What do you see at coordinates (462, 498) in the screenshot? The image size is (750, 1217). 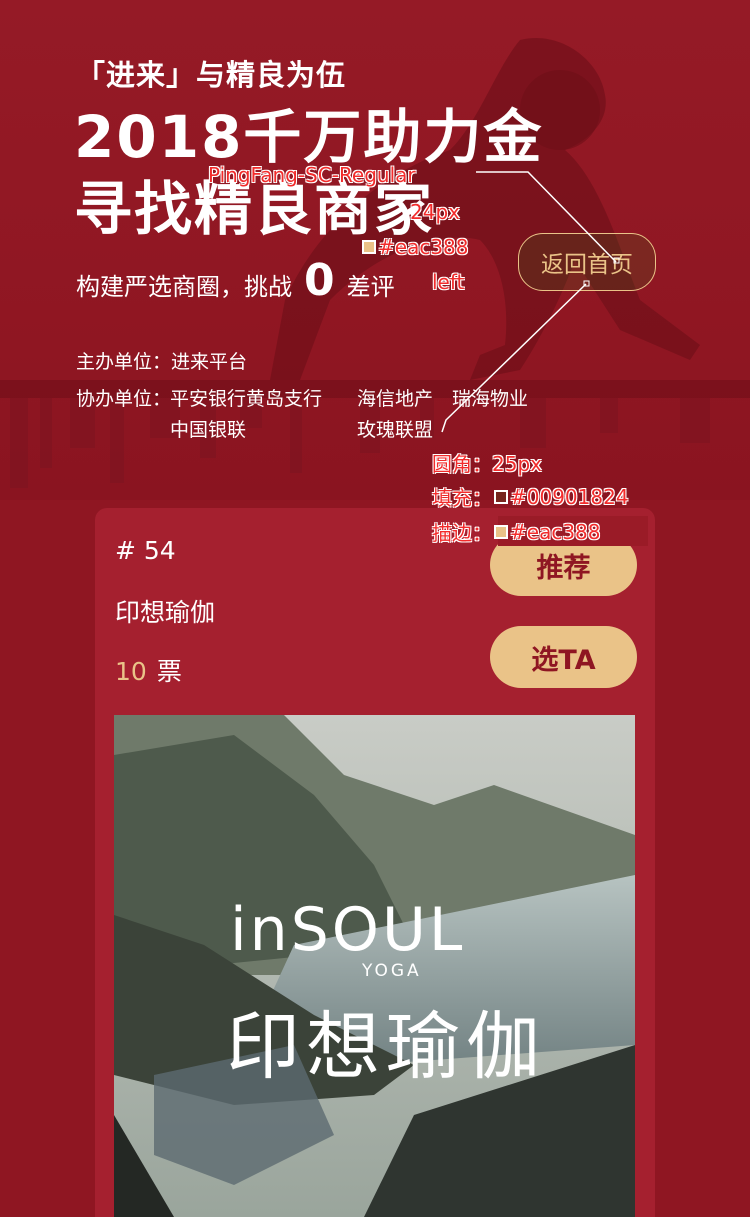 I see `annotation-fill-label: 填充：` at bounding box center [462, 498].